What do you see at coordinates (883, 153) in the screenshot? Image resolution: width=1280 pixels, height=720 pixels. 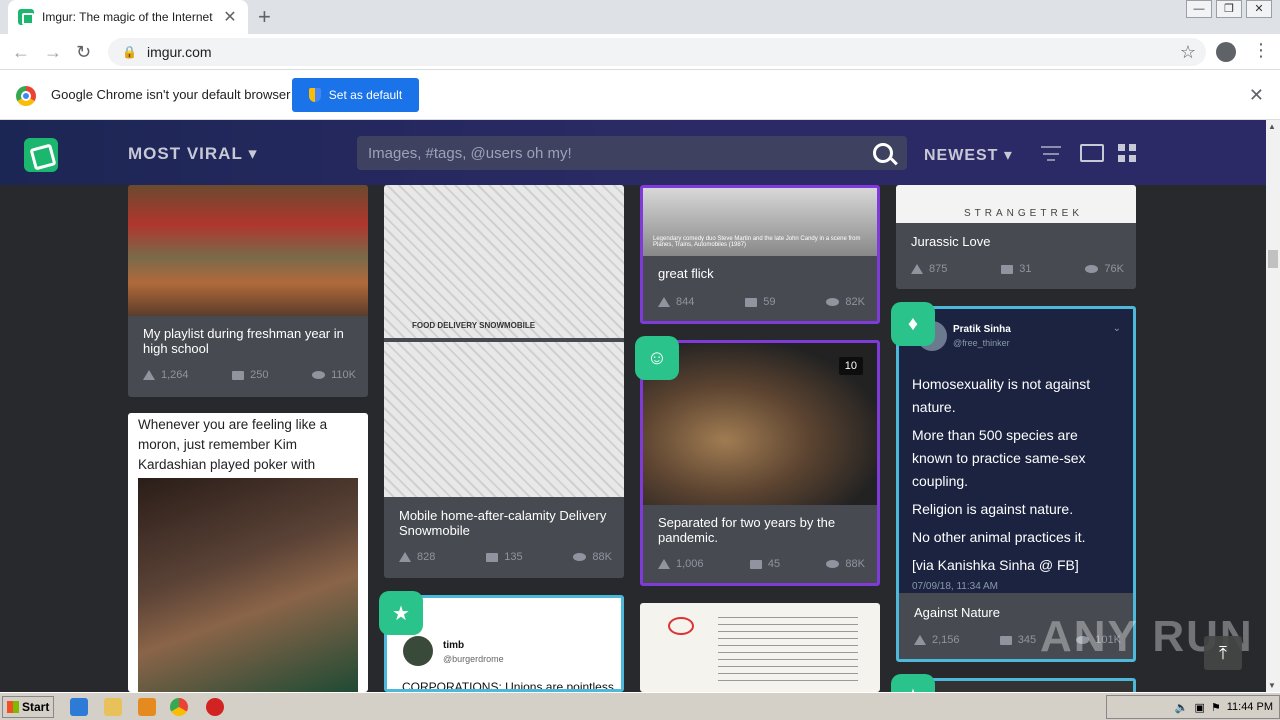 I see `search-icon` at bounding box center [883, 153].